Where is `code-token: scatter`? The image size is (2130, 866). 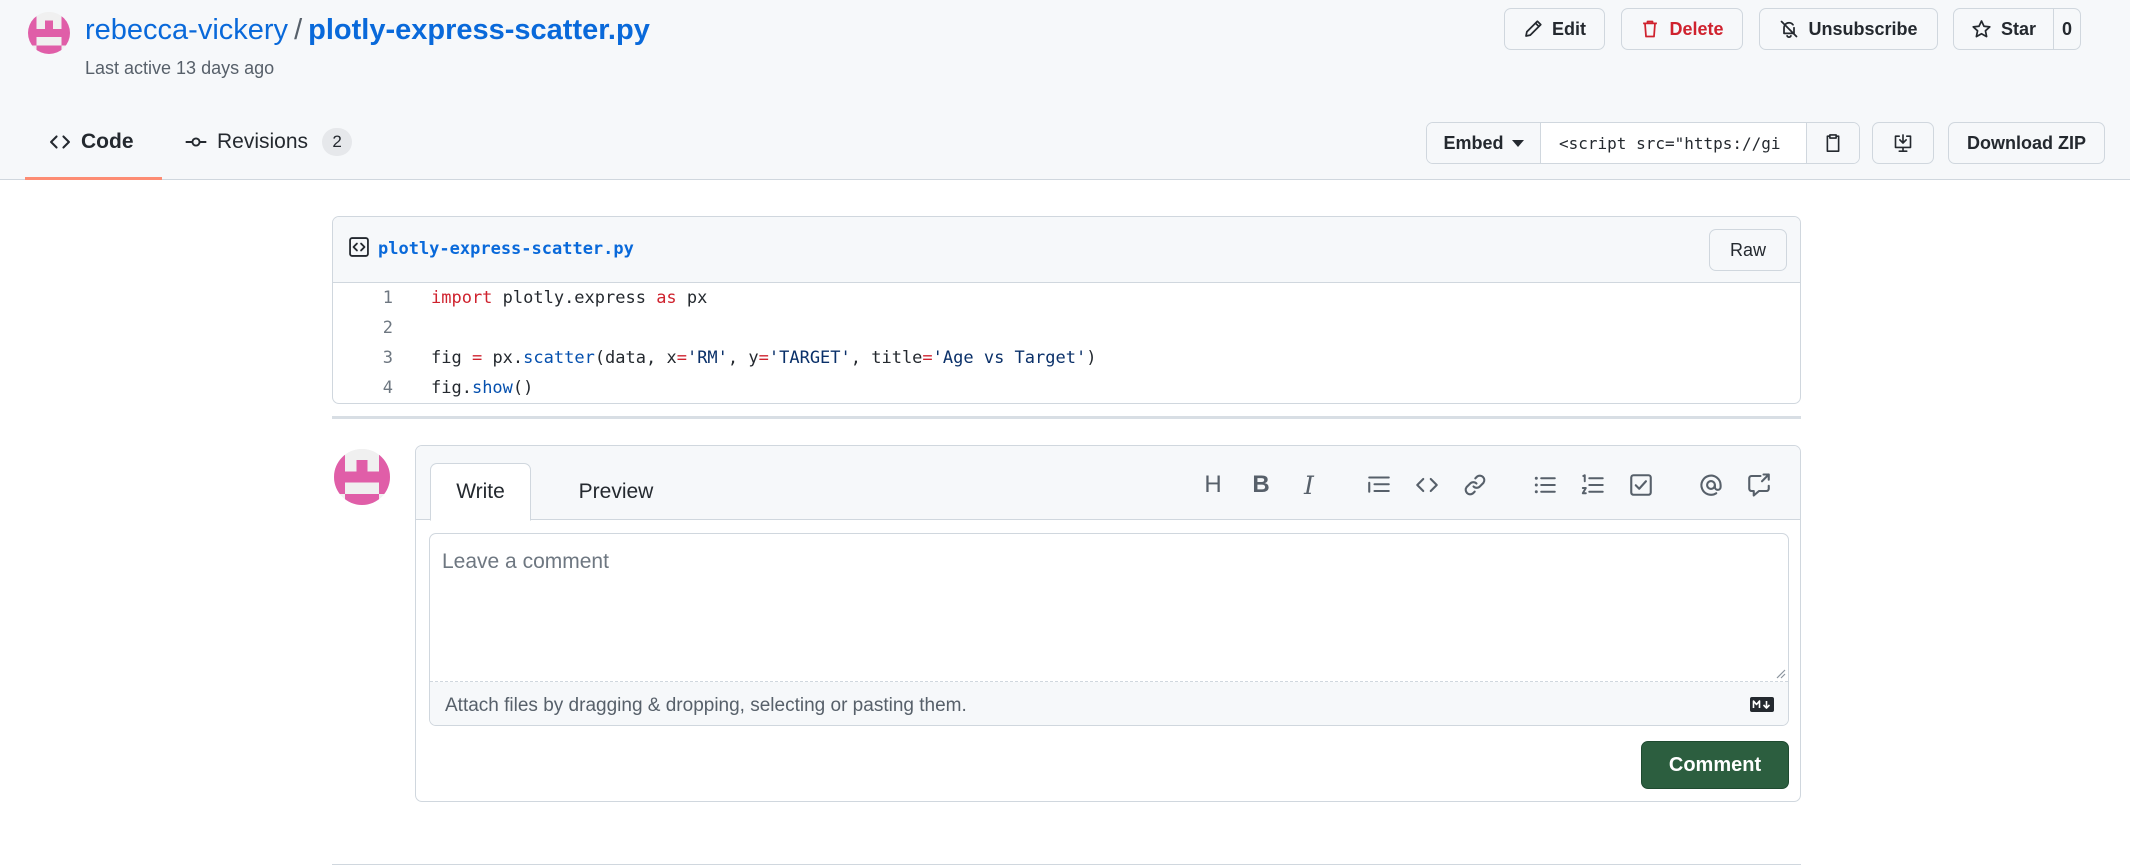
code-token: scatter is located at coordinates (559, 358).